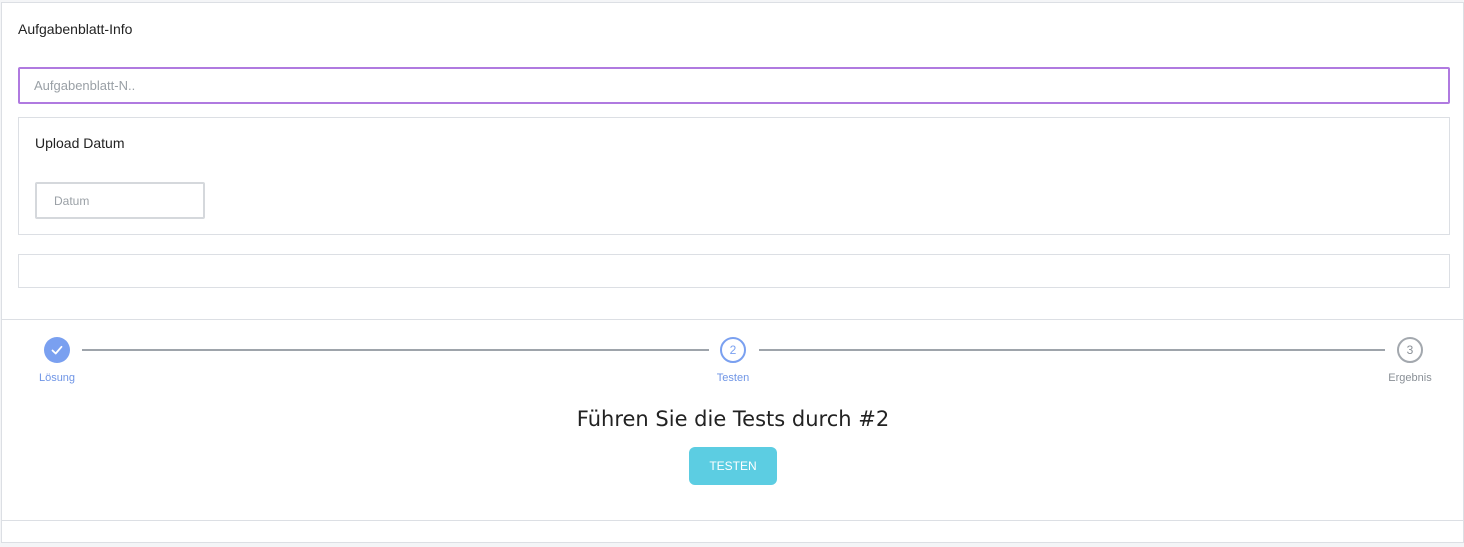 This screenshot has width=1464, height=547. Describe the element at coordinates (80, 143) in the screenshot. I see `upload-date-title: Upload Datum` at that location.